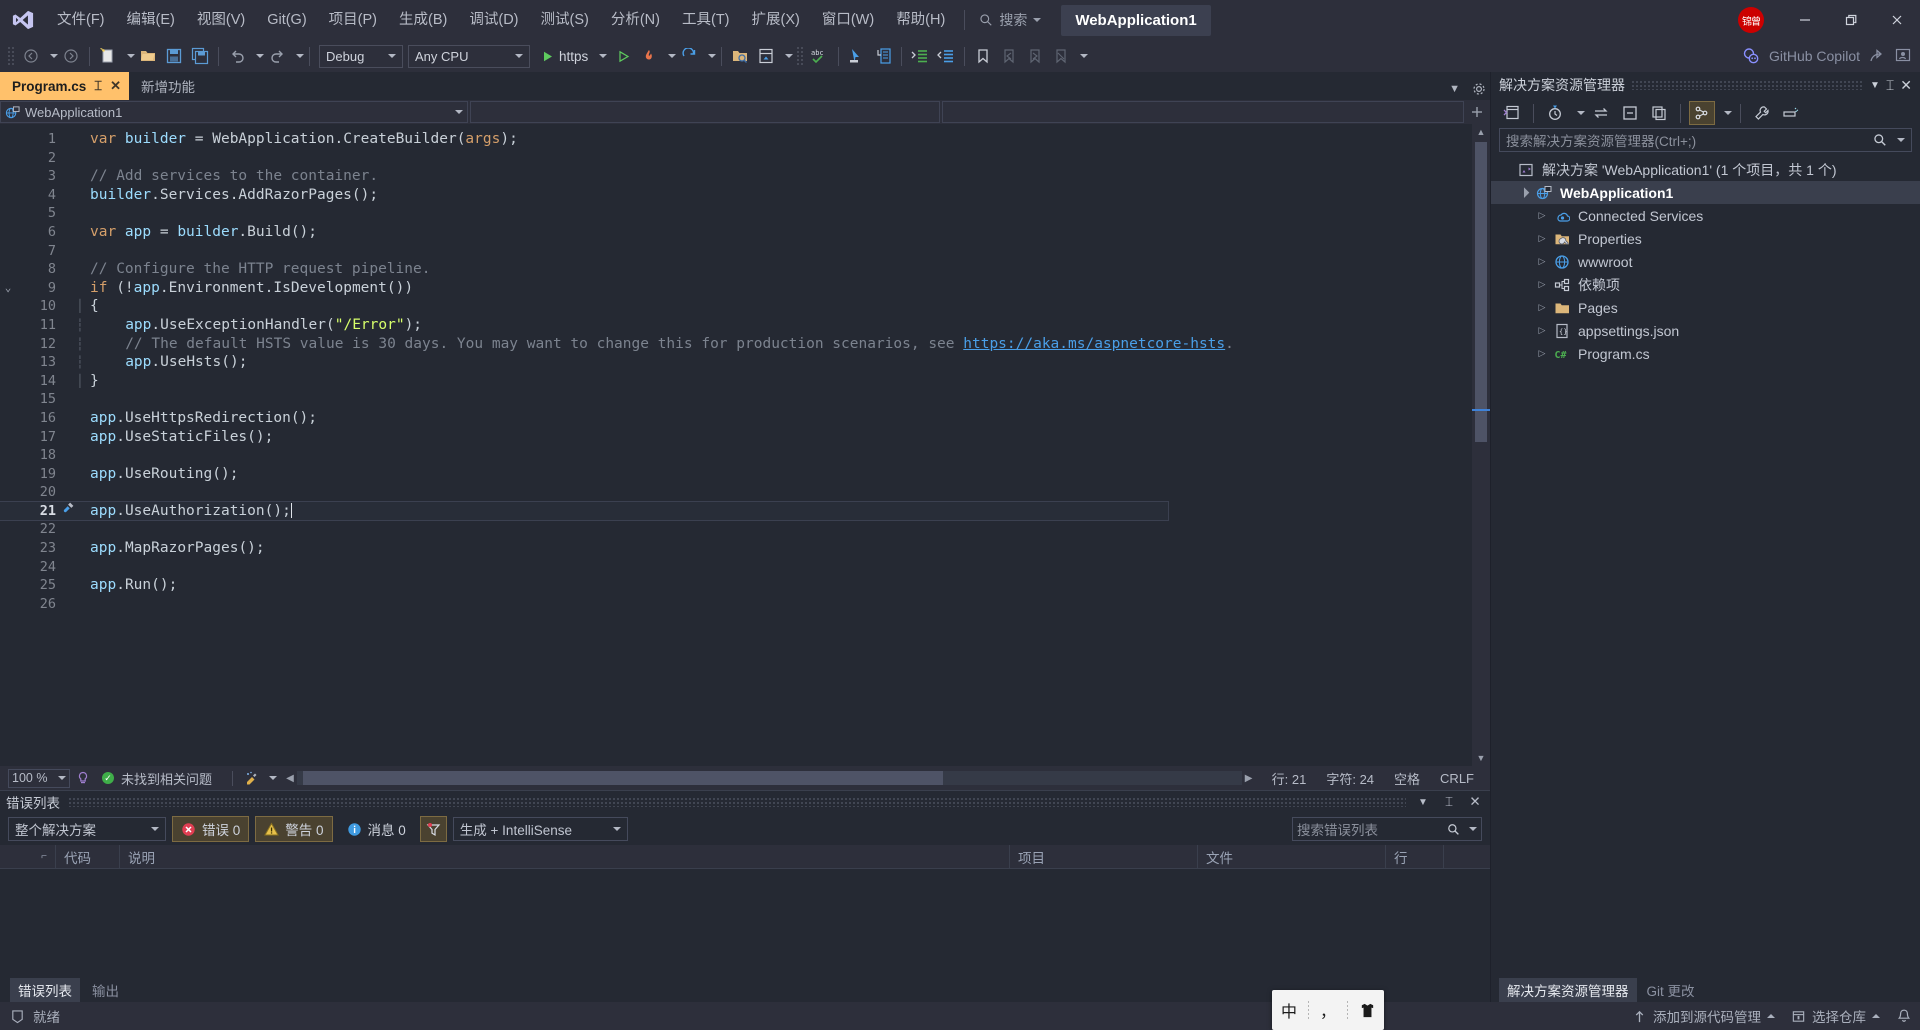 Image resolution: width=1920 pixels, height=1030 pixels. Describe the element at coordinates (1203, 112) in the screenshot. I see `navbar-member-dropdown` at that location.